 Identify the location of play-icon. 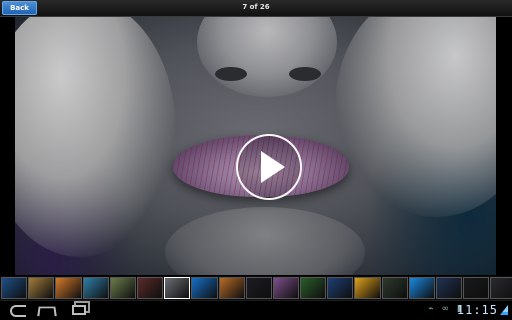
(269, 167).